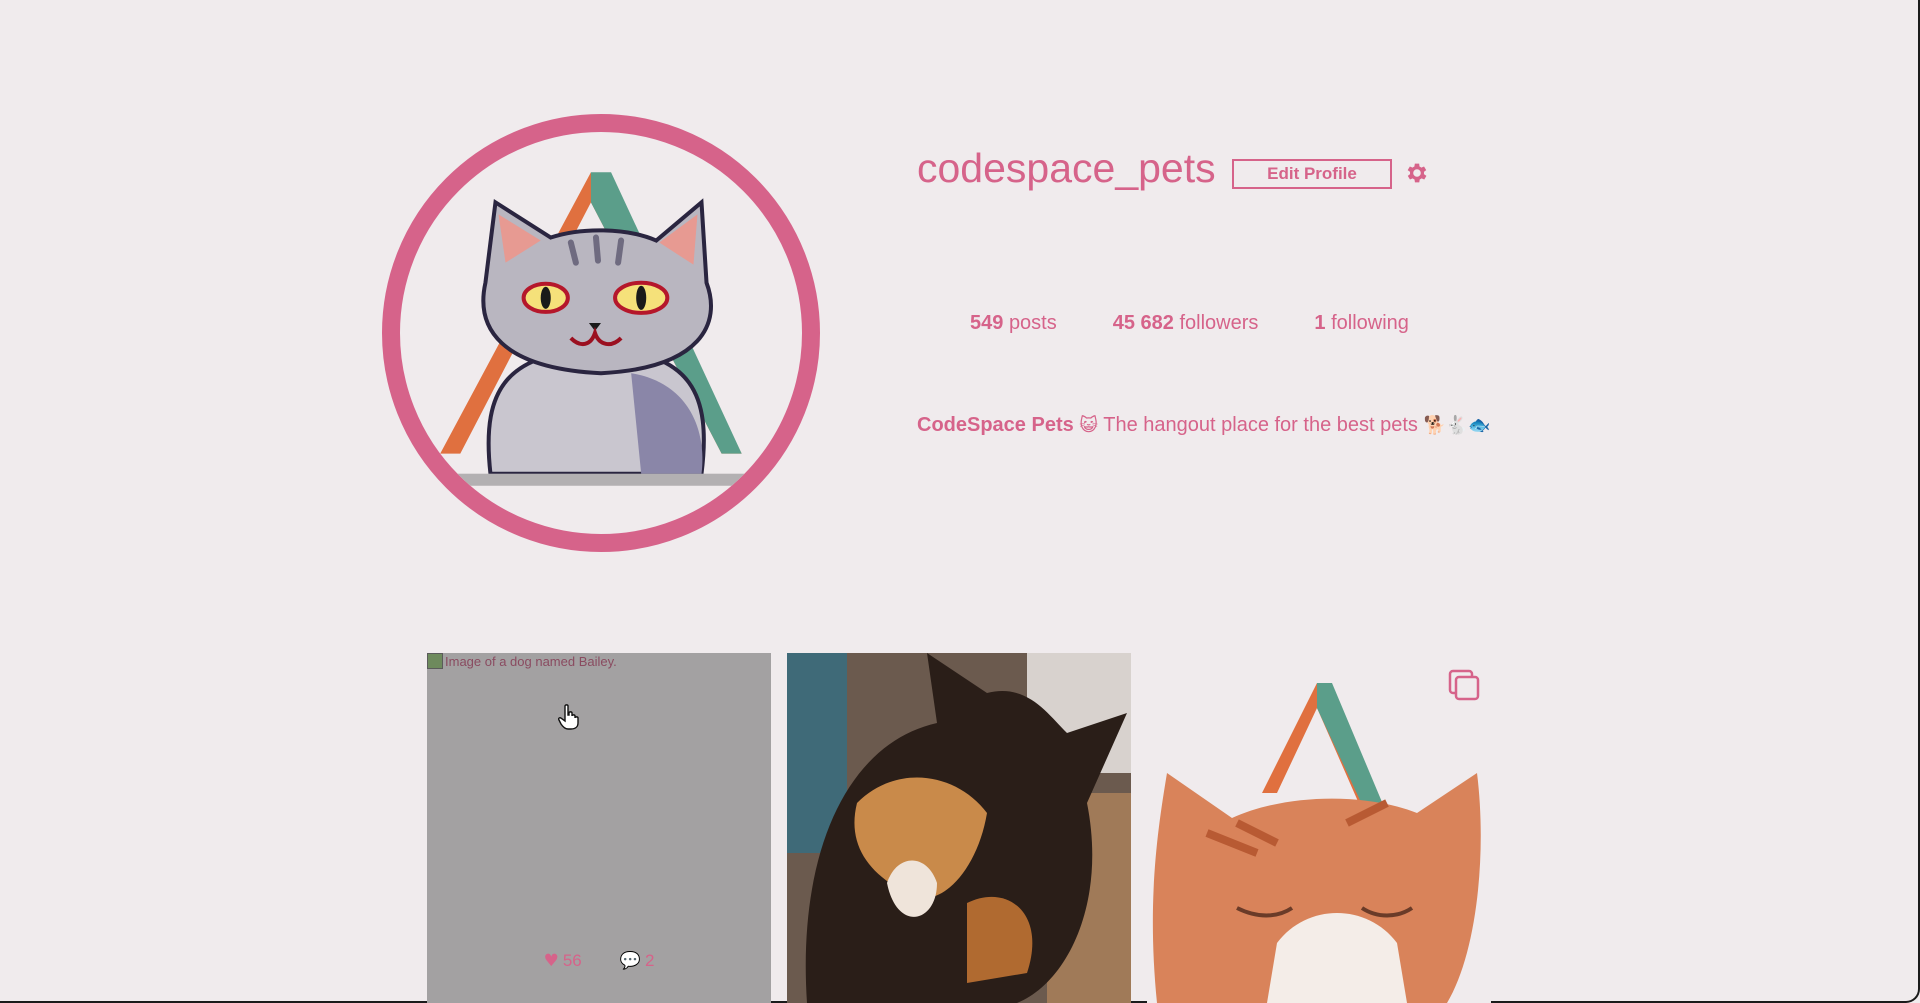 The image size is (1920, 1003). I want to click on gear-icon, so click(1417, 173).